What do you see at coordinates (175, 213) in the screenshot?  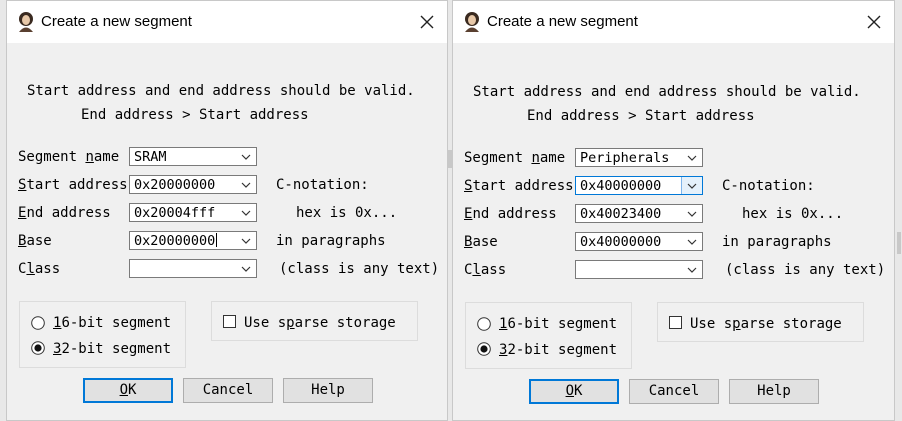 I see `end-address-value: 0x20004fff` at bounding box center [175, 213].